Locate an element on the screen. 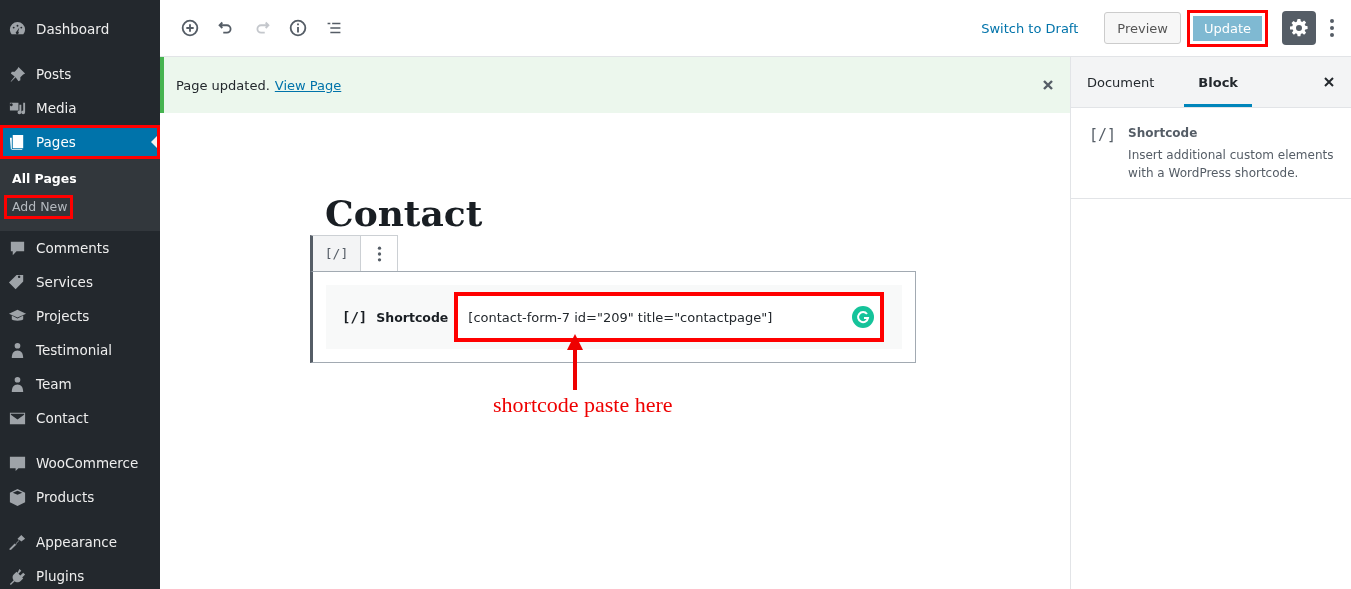 The image size is (1351, 589). sidebar-item: Comments is located at coordinates (80, 248).